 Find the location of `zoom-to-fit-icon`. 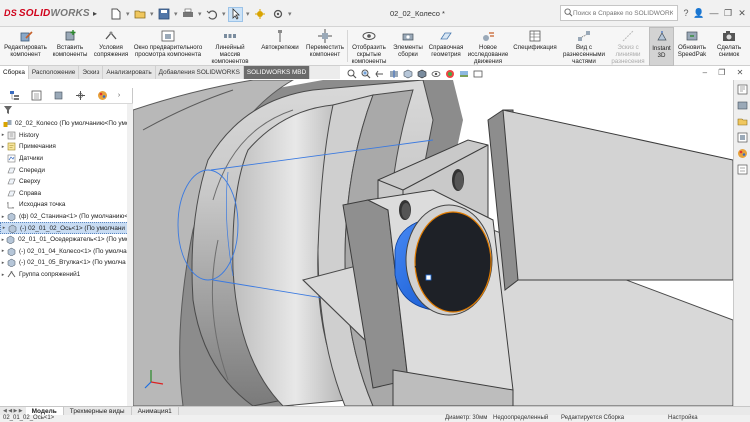

zoom-to-fit-icon is located at coordinates (352, 74).